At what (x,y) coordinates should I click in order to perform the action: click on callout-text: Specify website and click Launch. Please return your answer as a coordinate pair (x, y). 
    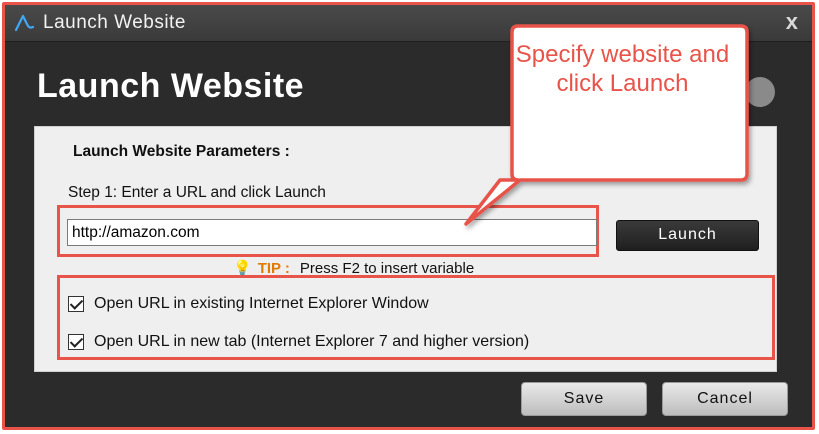
    Looking at the image, I should click on (622, 69).